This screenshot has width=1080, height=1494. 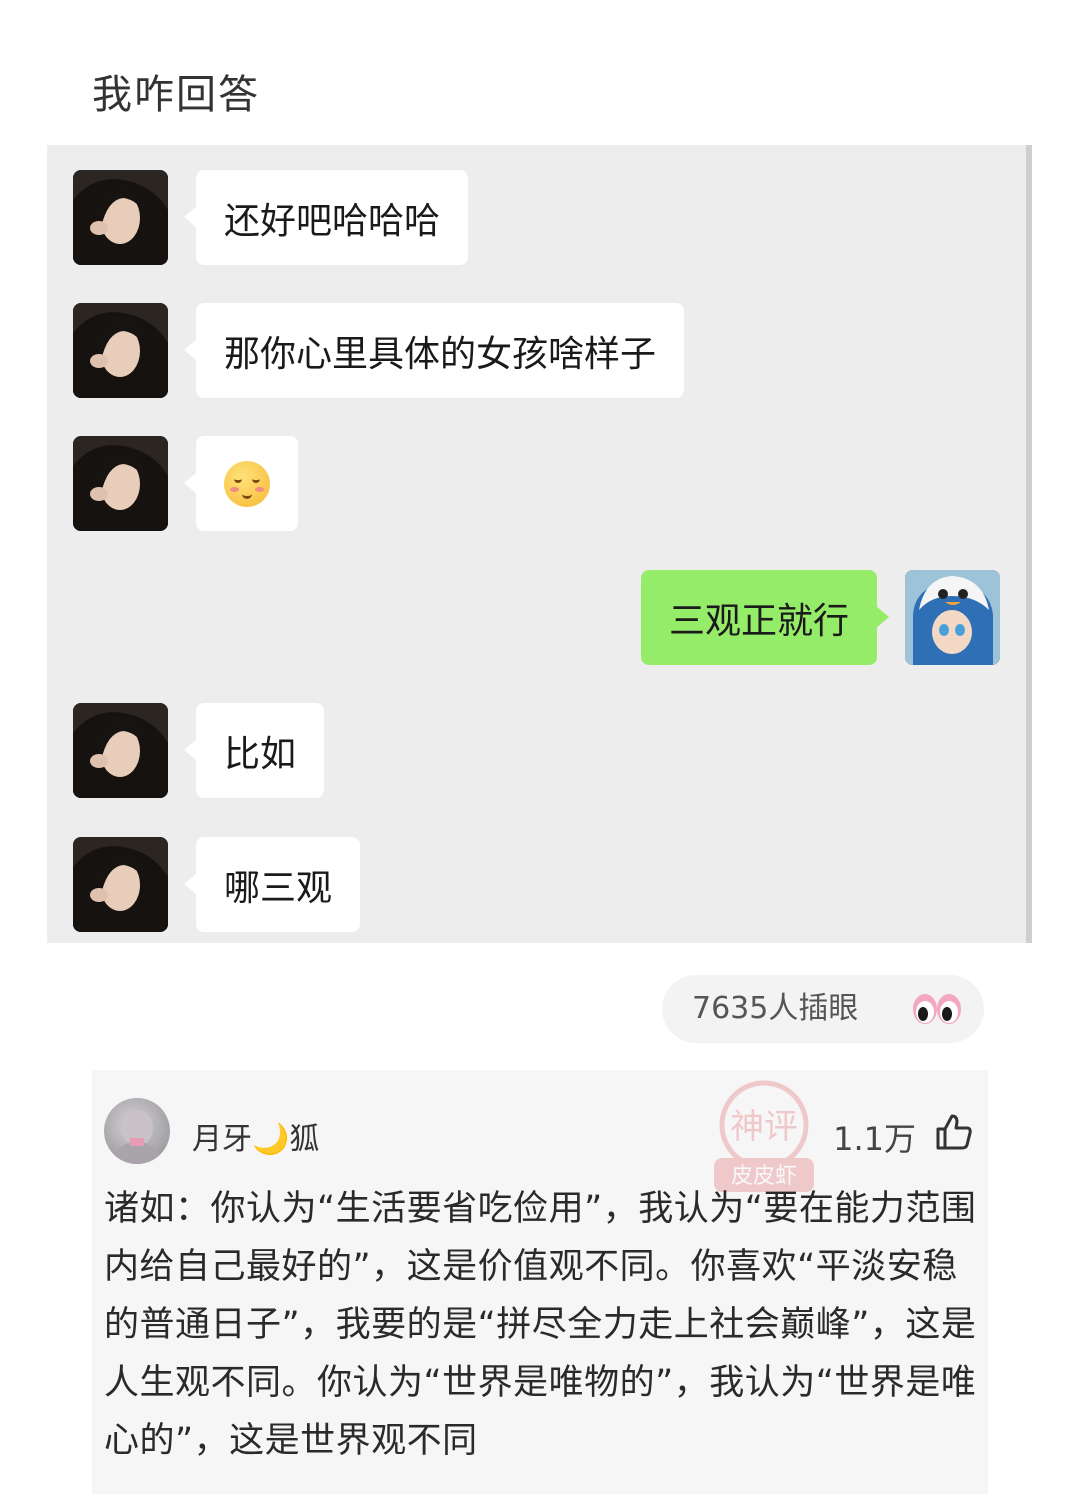 I want to click on chat-message-sent: 三观正就行, so click(x=820, y=617).